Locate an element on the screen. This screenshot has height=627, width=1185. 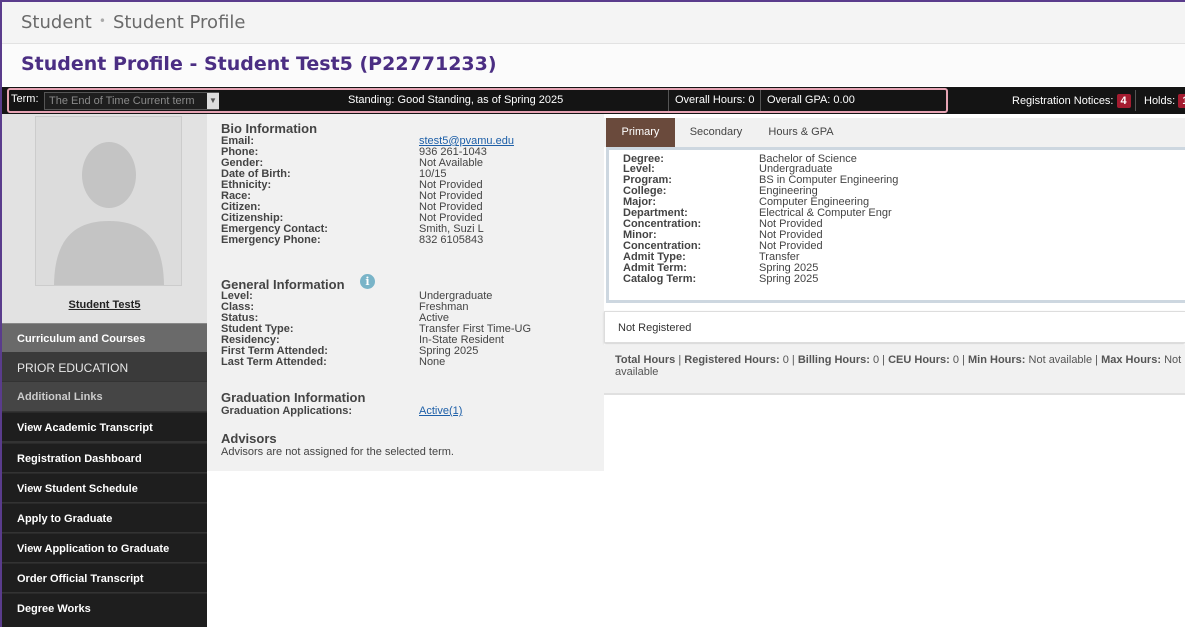
holds-label: Holds: is located at coordinates (1160, 101).